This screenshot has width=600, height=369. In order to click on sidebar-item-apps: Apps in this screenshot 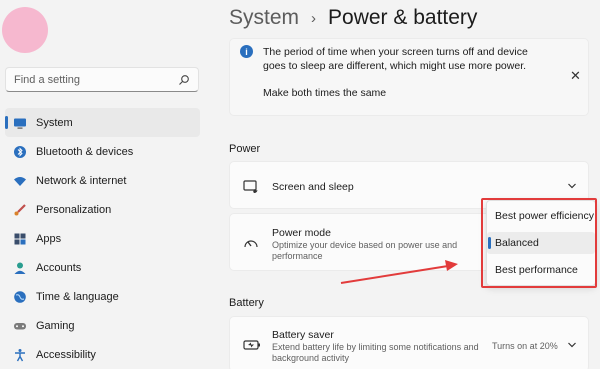, I will do `click(102, 238)`.